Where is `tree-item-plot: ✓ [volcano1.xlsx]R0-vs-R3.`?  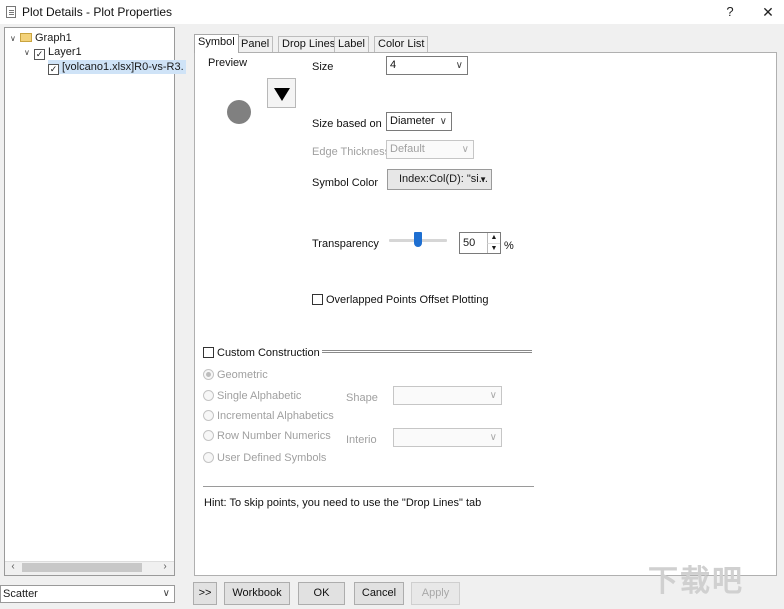 tree-item-plot: ✓ [volcano1.xlsx]R0-vs-R3. is located at coordinates (117, 67).